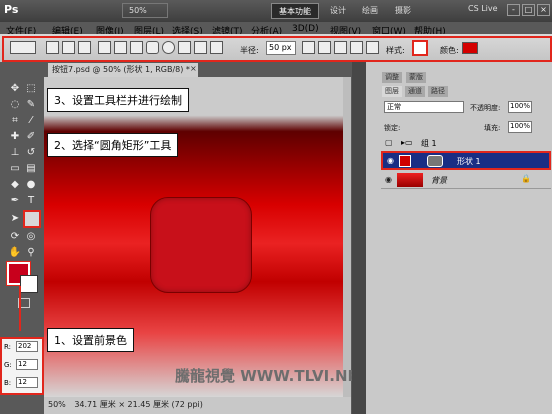 Image resolution: width=552 pixels, height=414 pixels. What do you see at coordinates (15, 89) in the screenshot?
I see `move-tool-icon: ✥` at bounding box center [15, 89].